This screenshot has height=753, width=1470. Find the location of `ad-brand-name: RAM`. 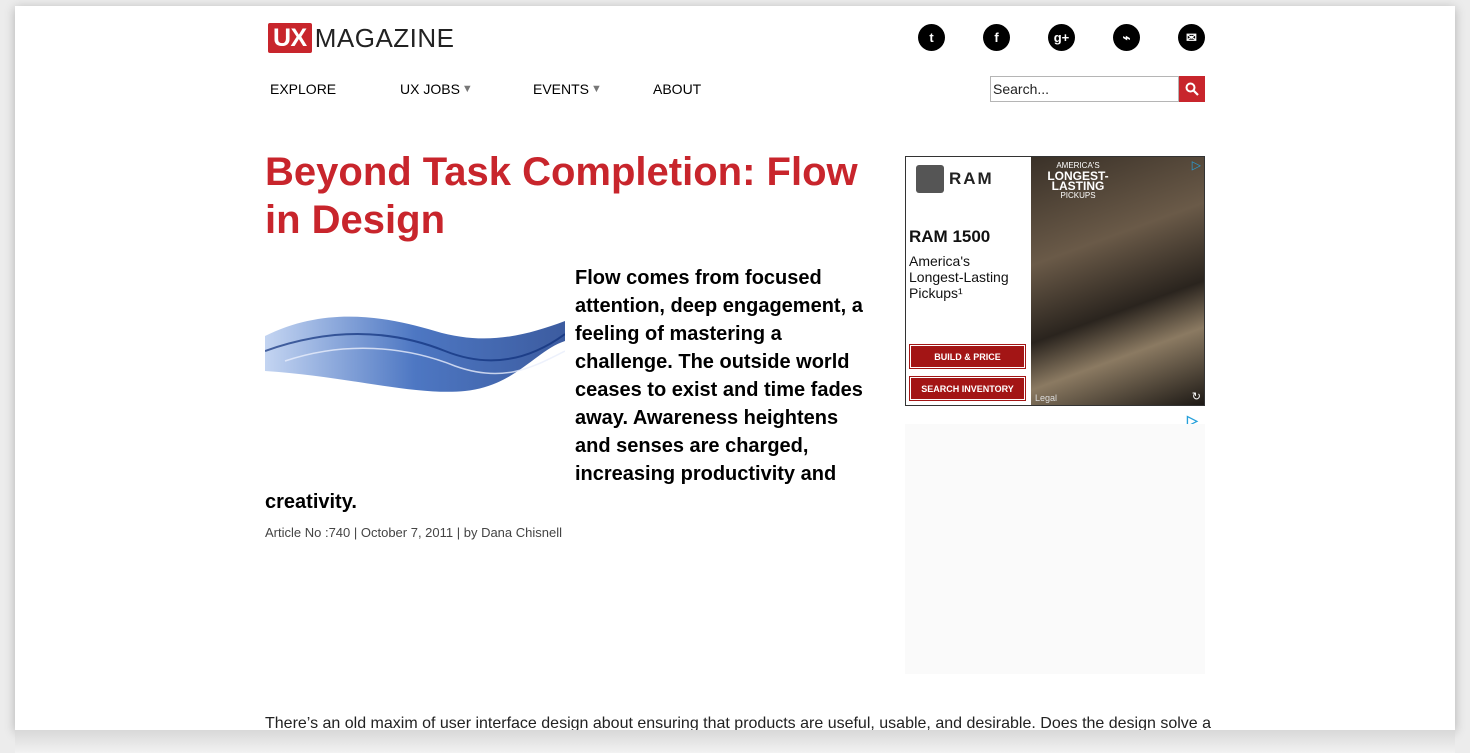

ad-brand-name: RAM is located at coordinates (971, 178).